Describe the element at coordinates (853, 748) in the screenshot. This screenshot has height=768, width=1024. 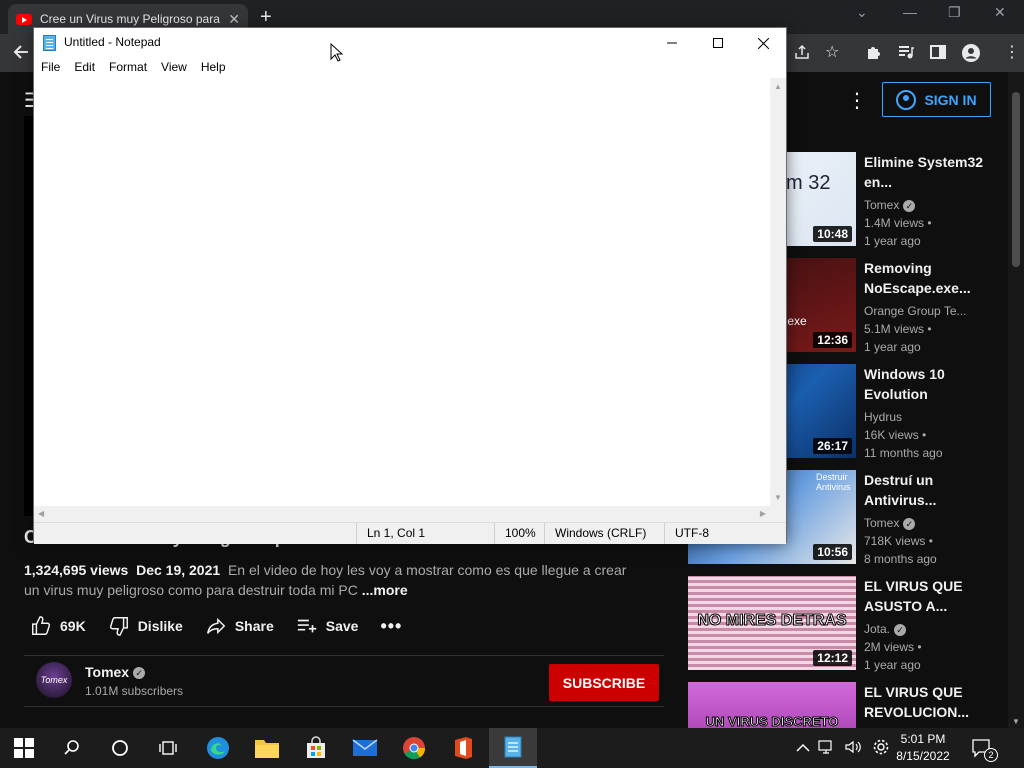
I see `volume-icon` at that location.